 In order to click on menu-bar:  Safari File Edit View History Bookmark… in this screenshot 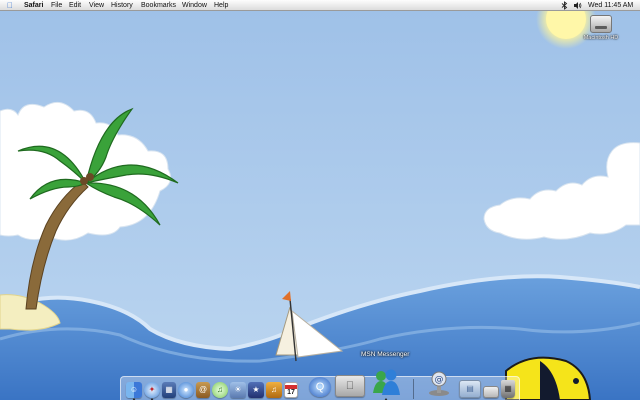, I will do `click(320, 5)`.